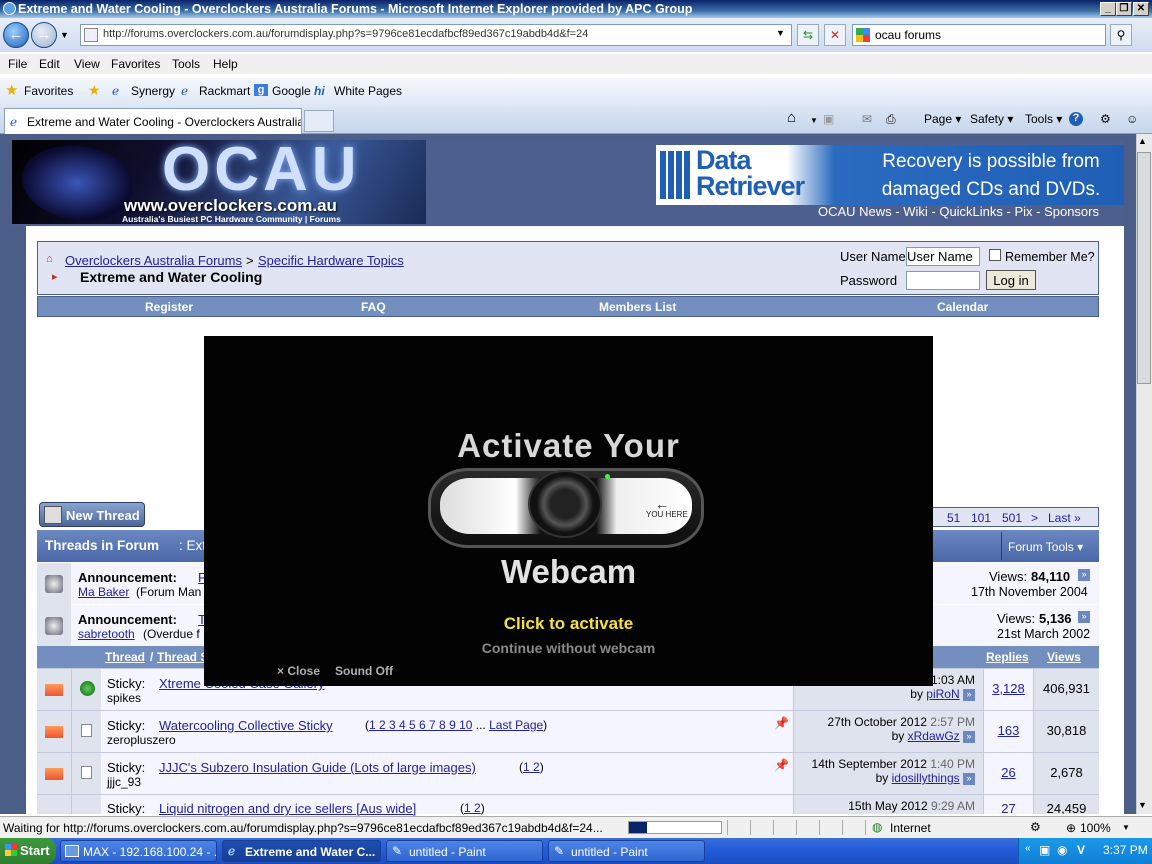  I want to click on announcement-author: Ma Baker, so click(103, 592).